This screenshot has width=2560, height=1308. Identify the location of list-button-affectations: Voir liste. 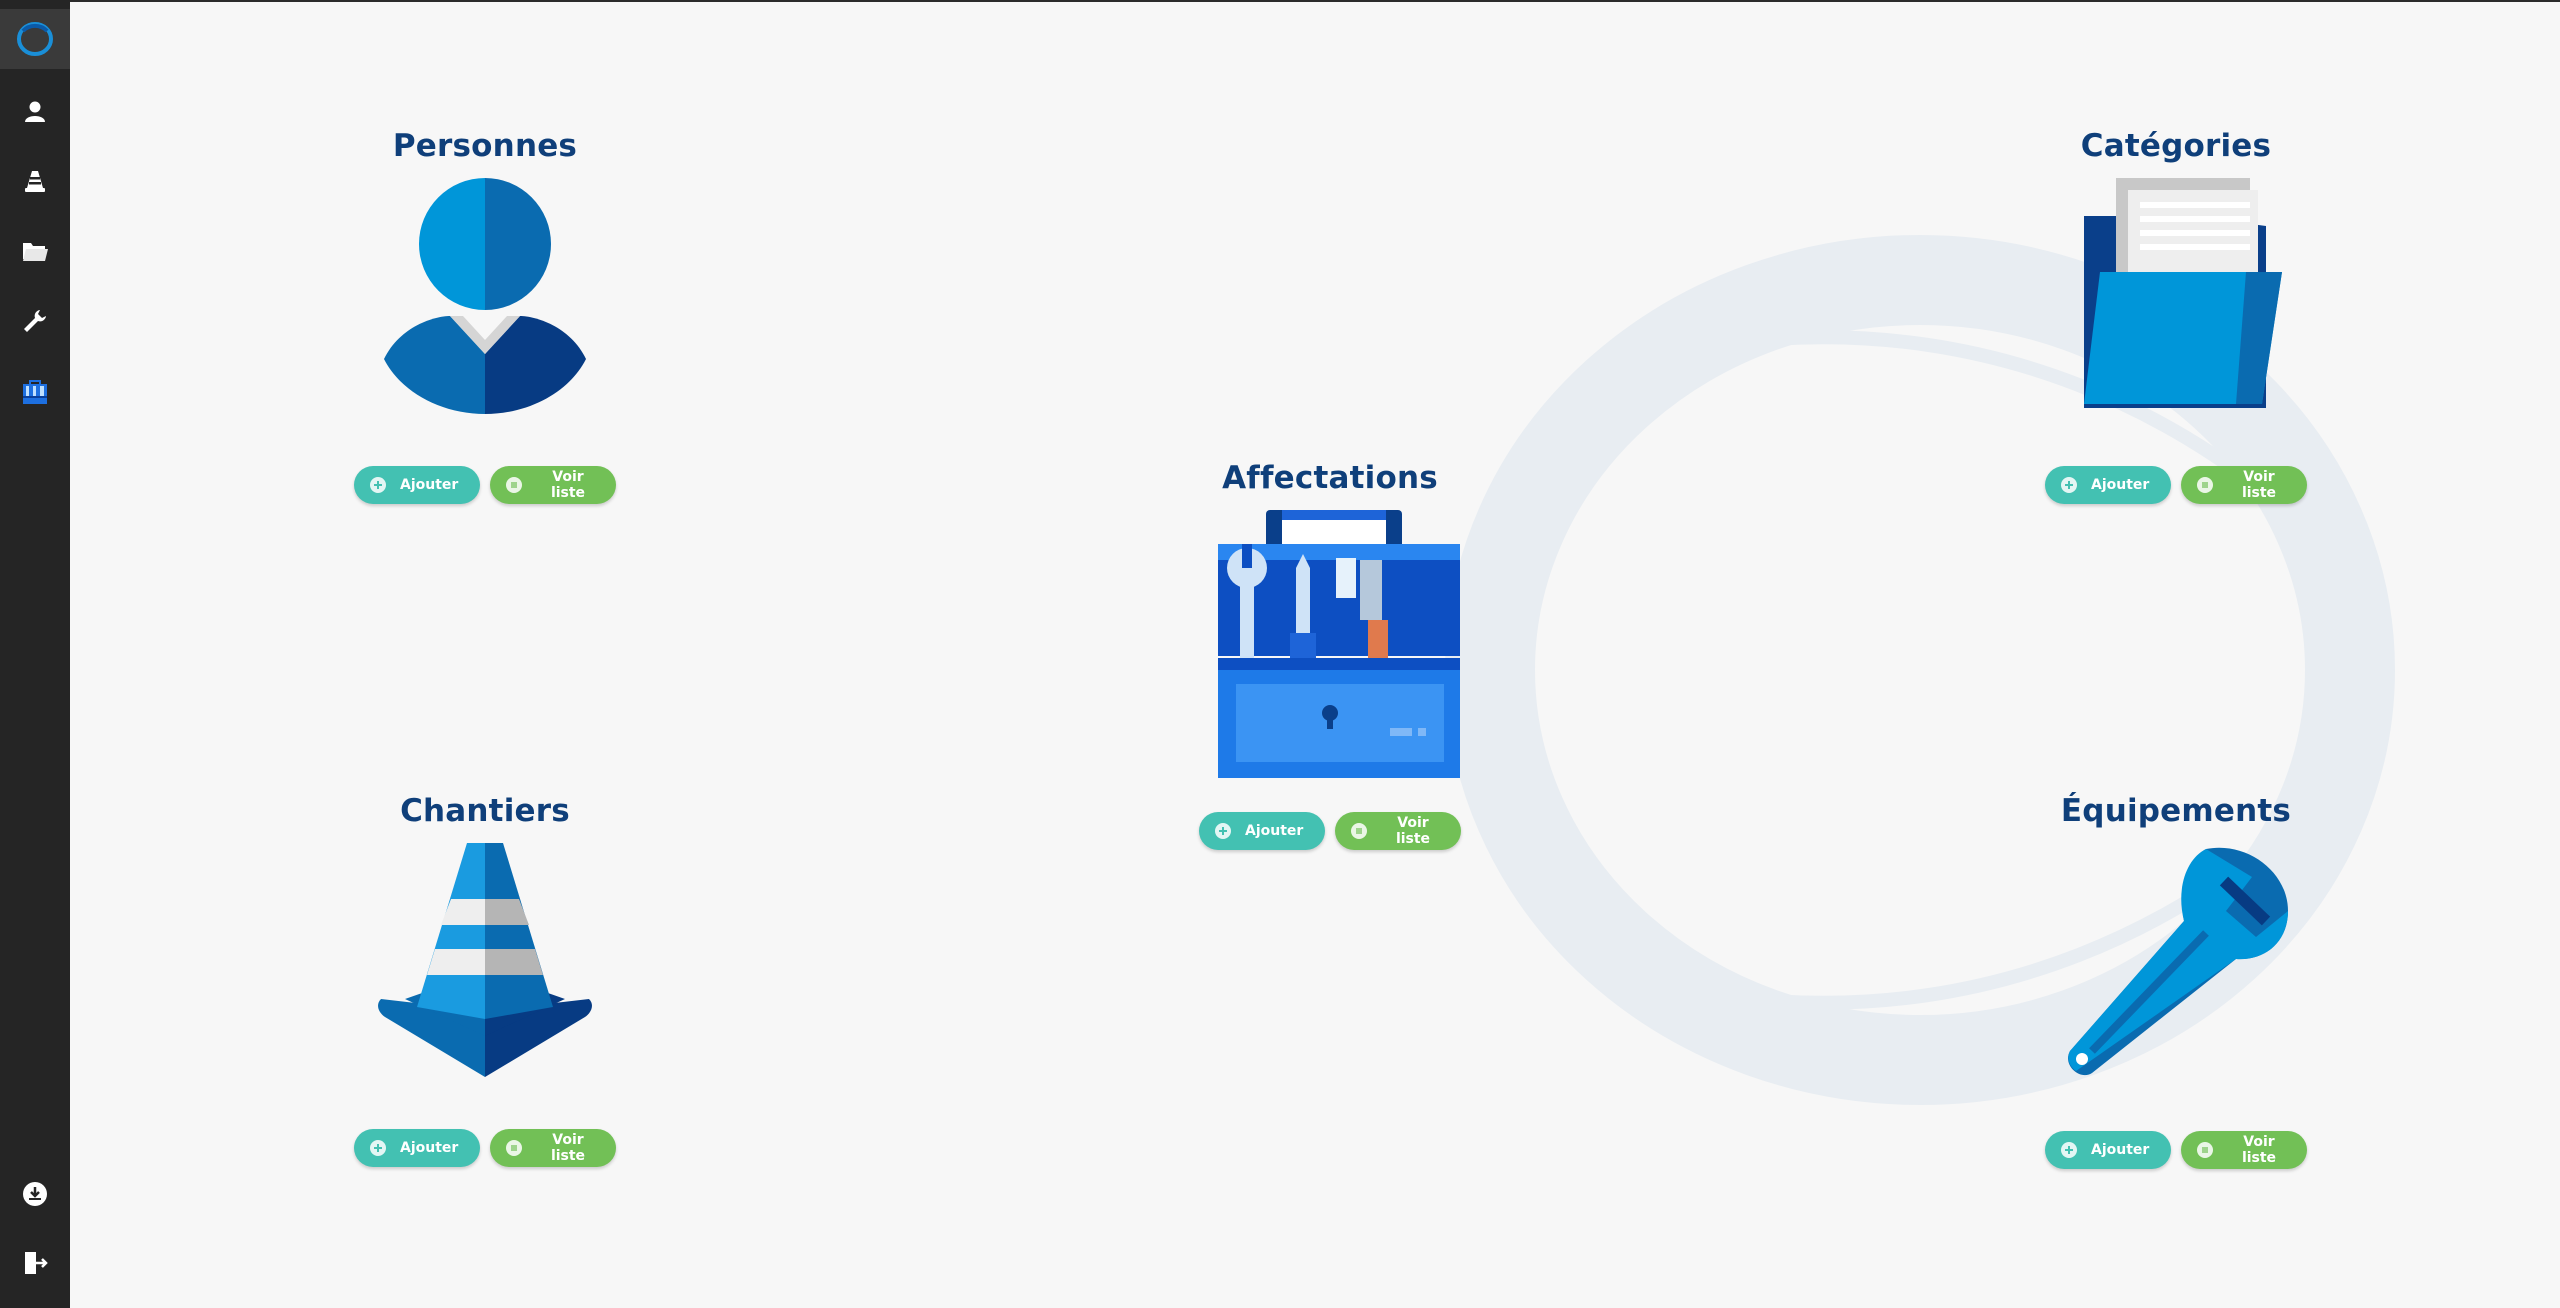
(1398, 831).